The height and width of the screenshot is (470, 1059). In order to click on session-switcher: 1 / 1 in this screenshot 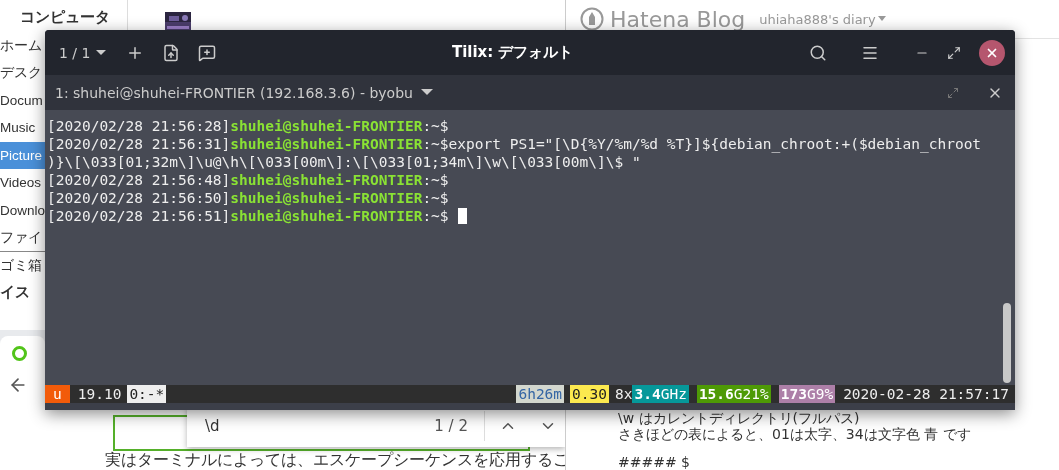, I will do `click(83, 52)`.